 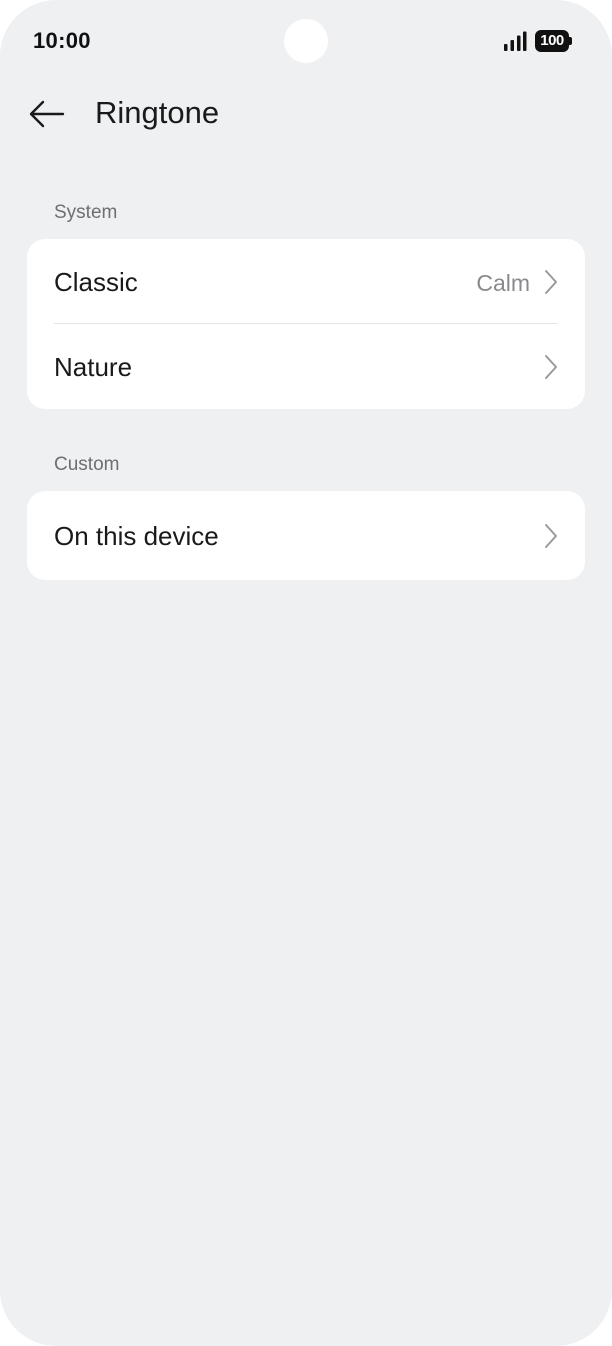 I want to click on list-item-on-this-device: On this device, so click(x=306, y=535).